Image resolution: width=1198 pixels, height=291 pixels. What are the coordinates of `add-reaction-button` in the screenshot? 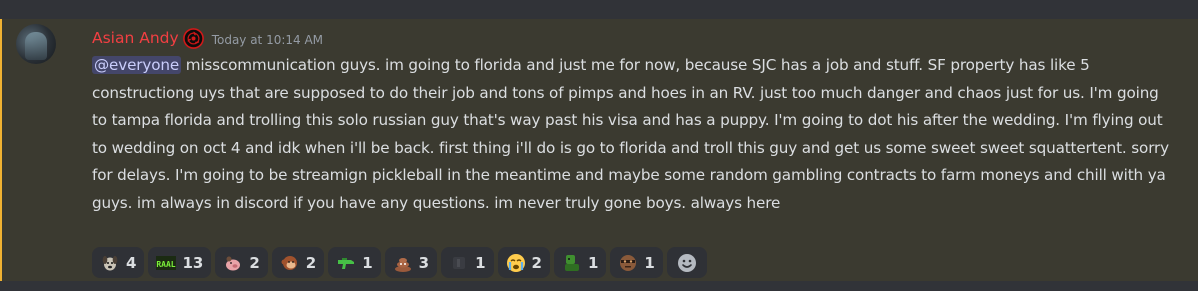 It's located at (686, 262).